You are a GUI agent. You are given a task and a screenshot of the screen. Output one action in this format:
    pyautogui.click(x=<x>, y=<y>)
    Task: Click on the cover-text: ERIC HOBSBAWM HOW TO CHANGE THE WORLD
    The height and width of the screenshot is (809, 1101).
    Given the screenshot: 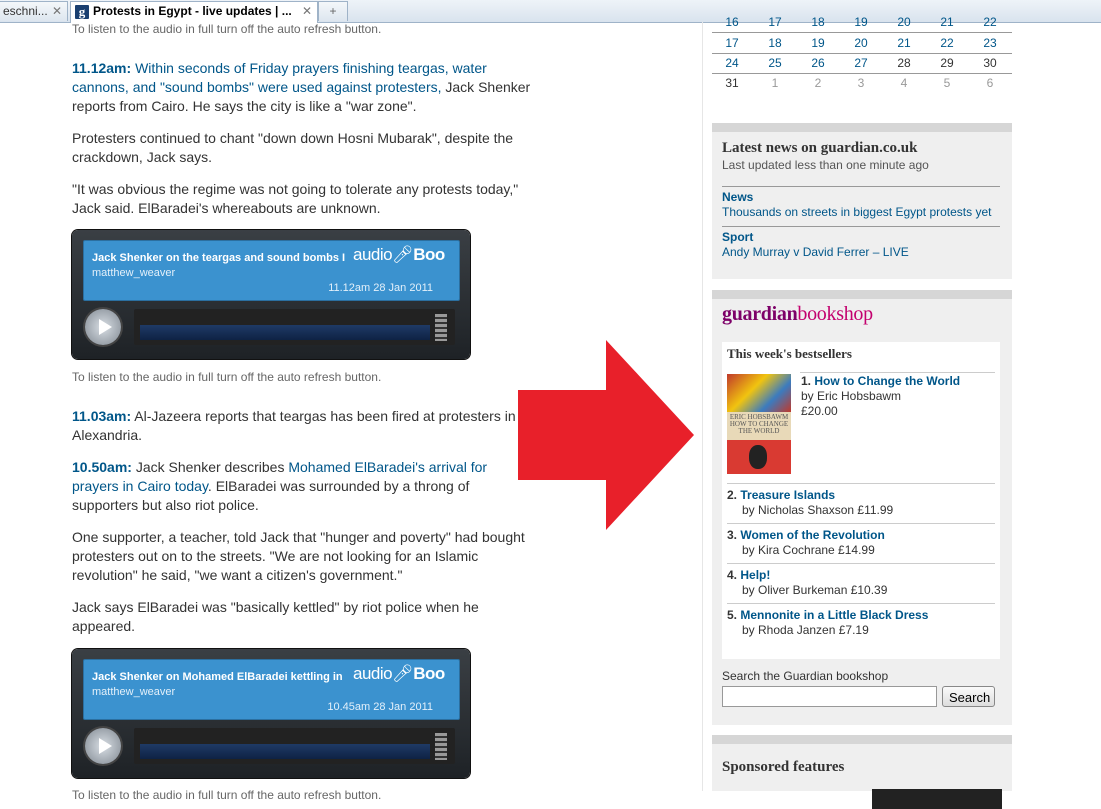 What is the action you would take?
    pyautogui.click(x=759, y=424)
    